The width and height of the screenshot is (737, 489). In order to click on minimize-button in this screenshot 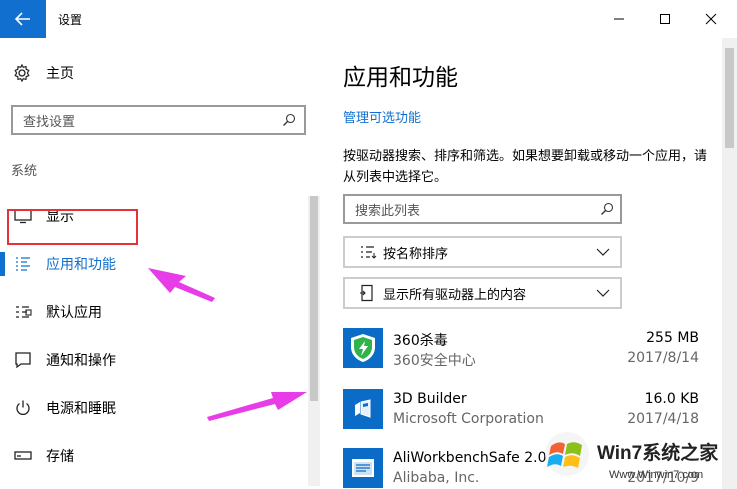, I will do `click(619, 19)`.